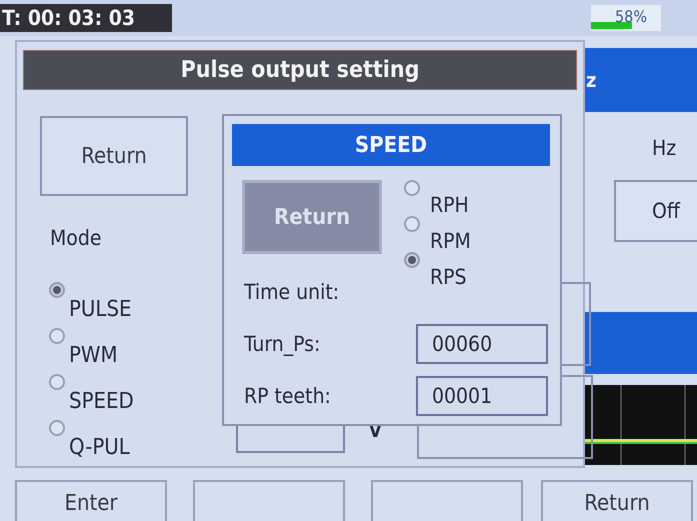  What do you see at coordinates (93, 356) in the screenshot?
I see `mode-option: PWM` at bounding box center [93, 356].